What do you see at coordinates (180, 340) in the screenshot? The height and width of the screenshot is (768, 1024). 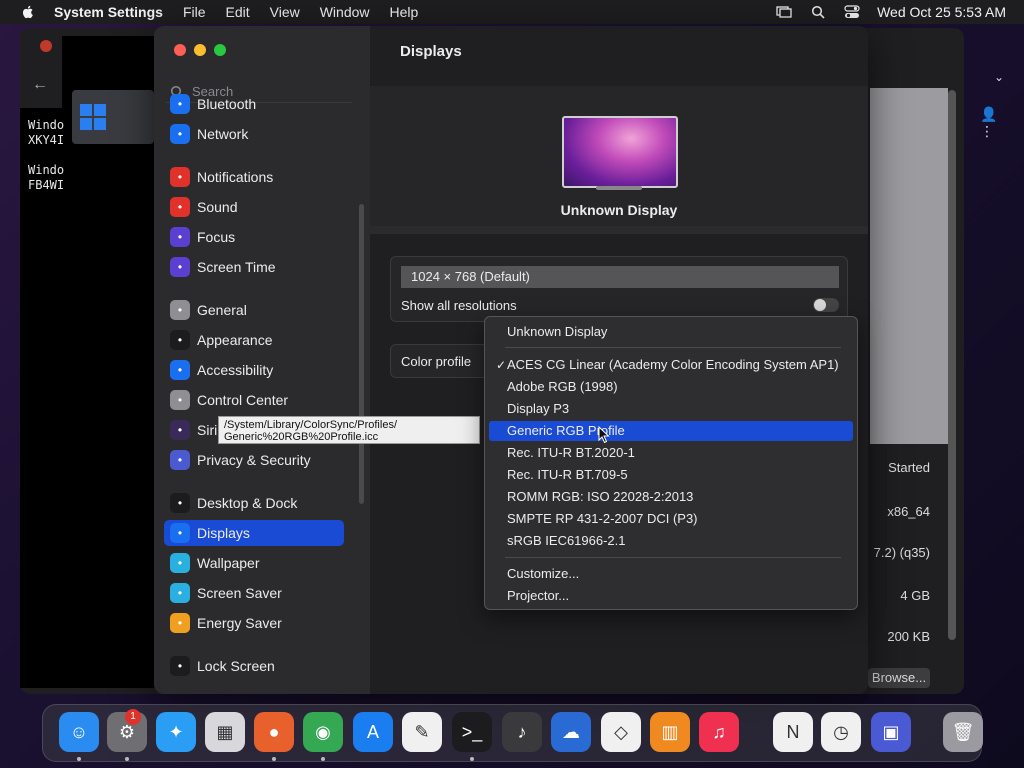 I see `appearance-icon: •` at bounding box center [180, 340].